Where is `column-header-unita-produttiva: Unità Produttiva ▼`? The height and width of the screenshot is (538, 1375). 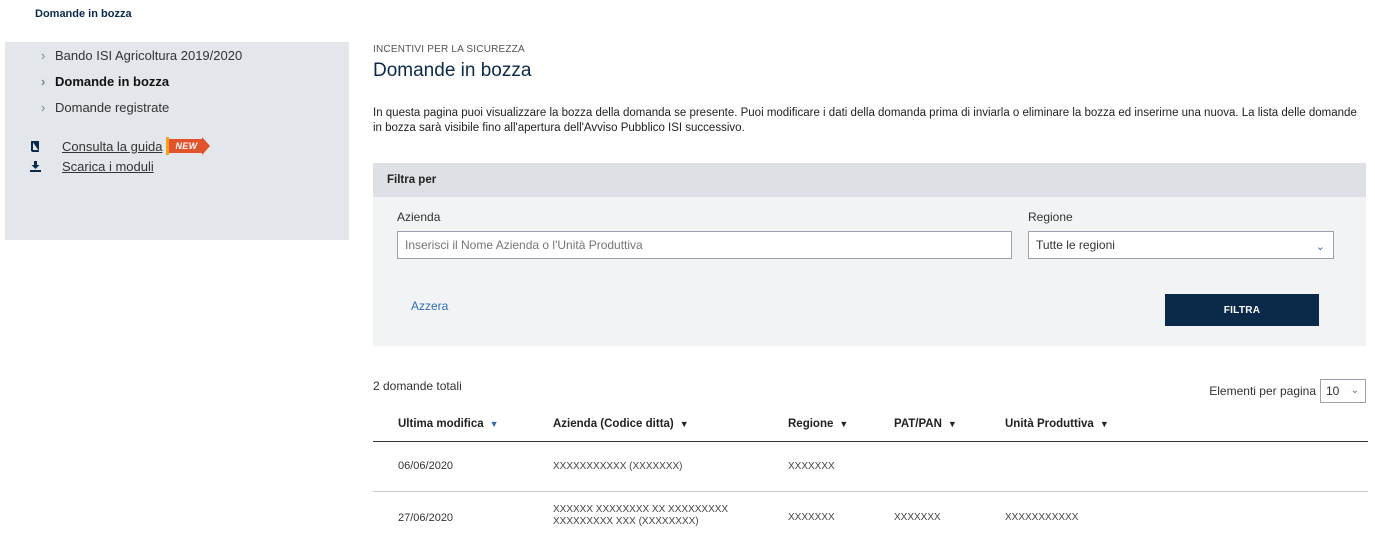
column-header-unita-produttiva: Unità Produttiva ▼ is located at coordinates (1057, 424).